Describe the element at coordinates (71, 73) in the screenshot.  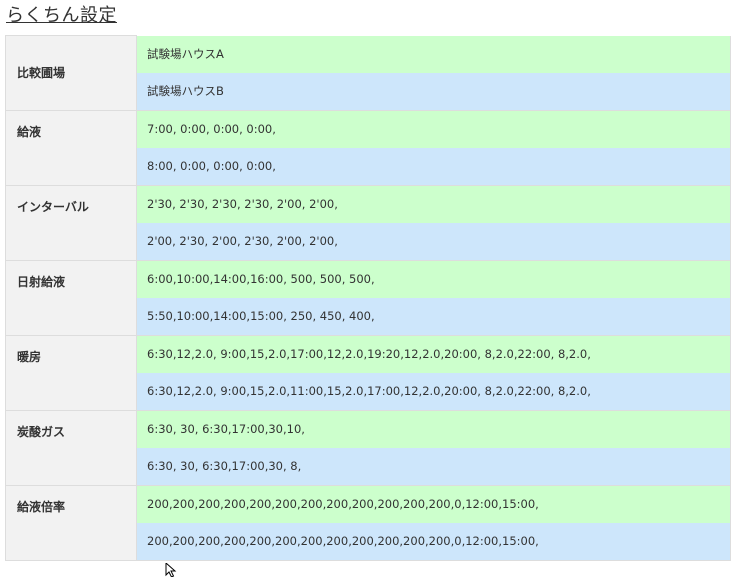
I see `row-header-comparison-field: 比較圃場` at that location.